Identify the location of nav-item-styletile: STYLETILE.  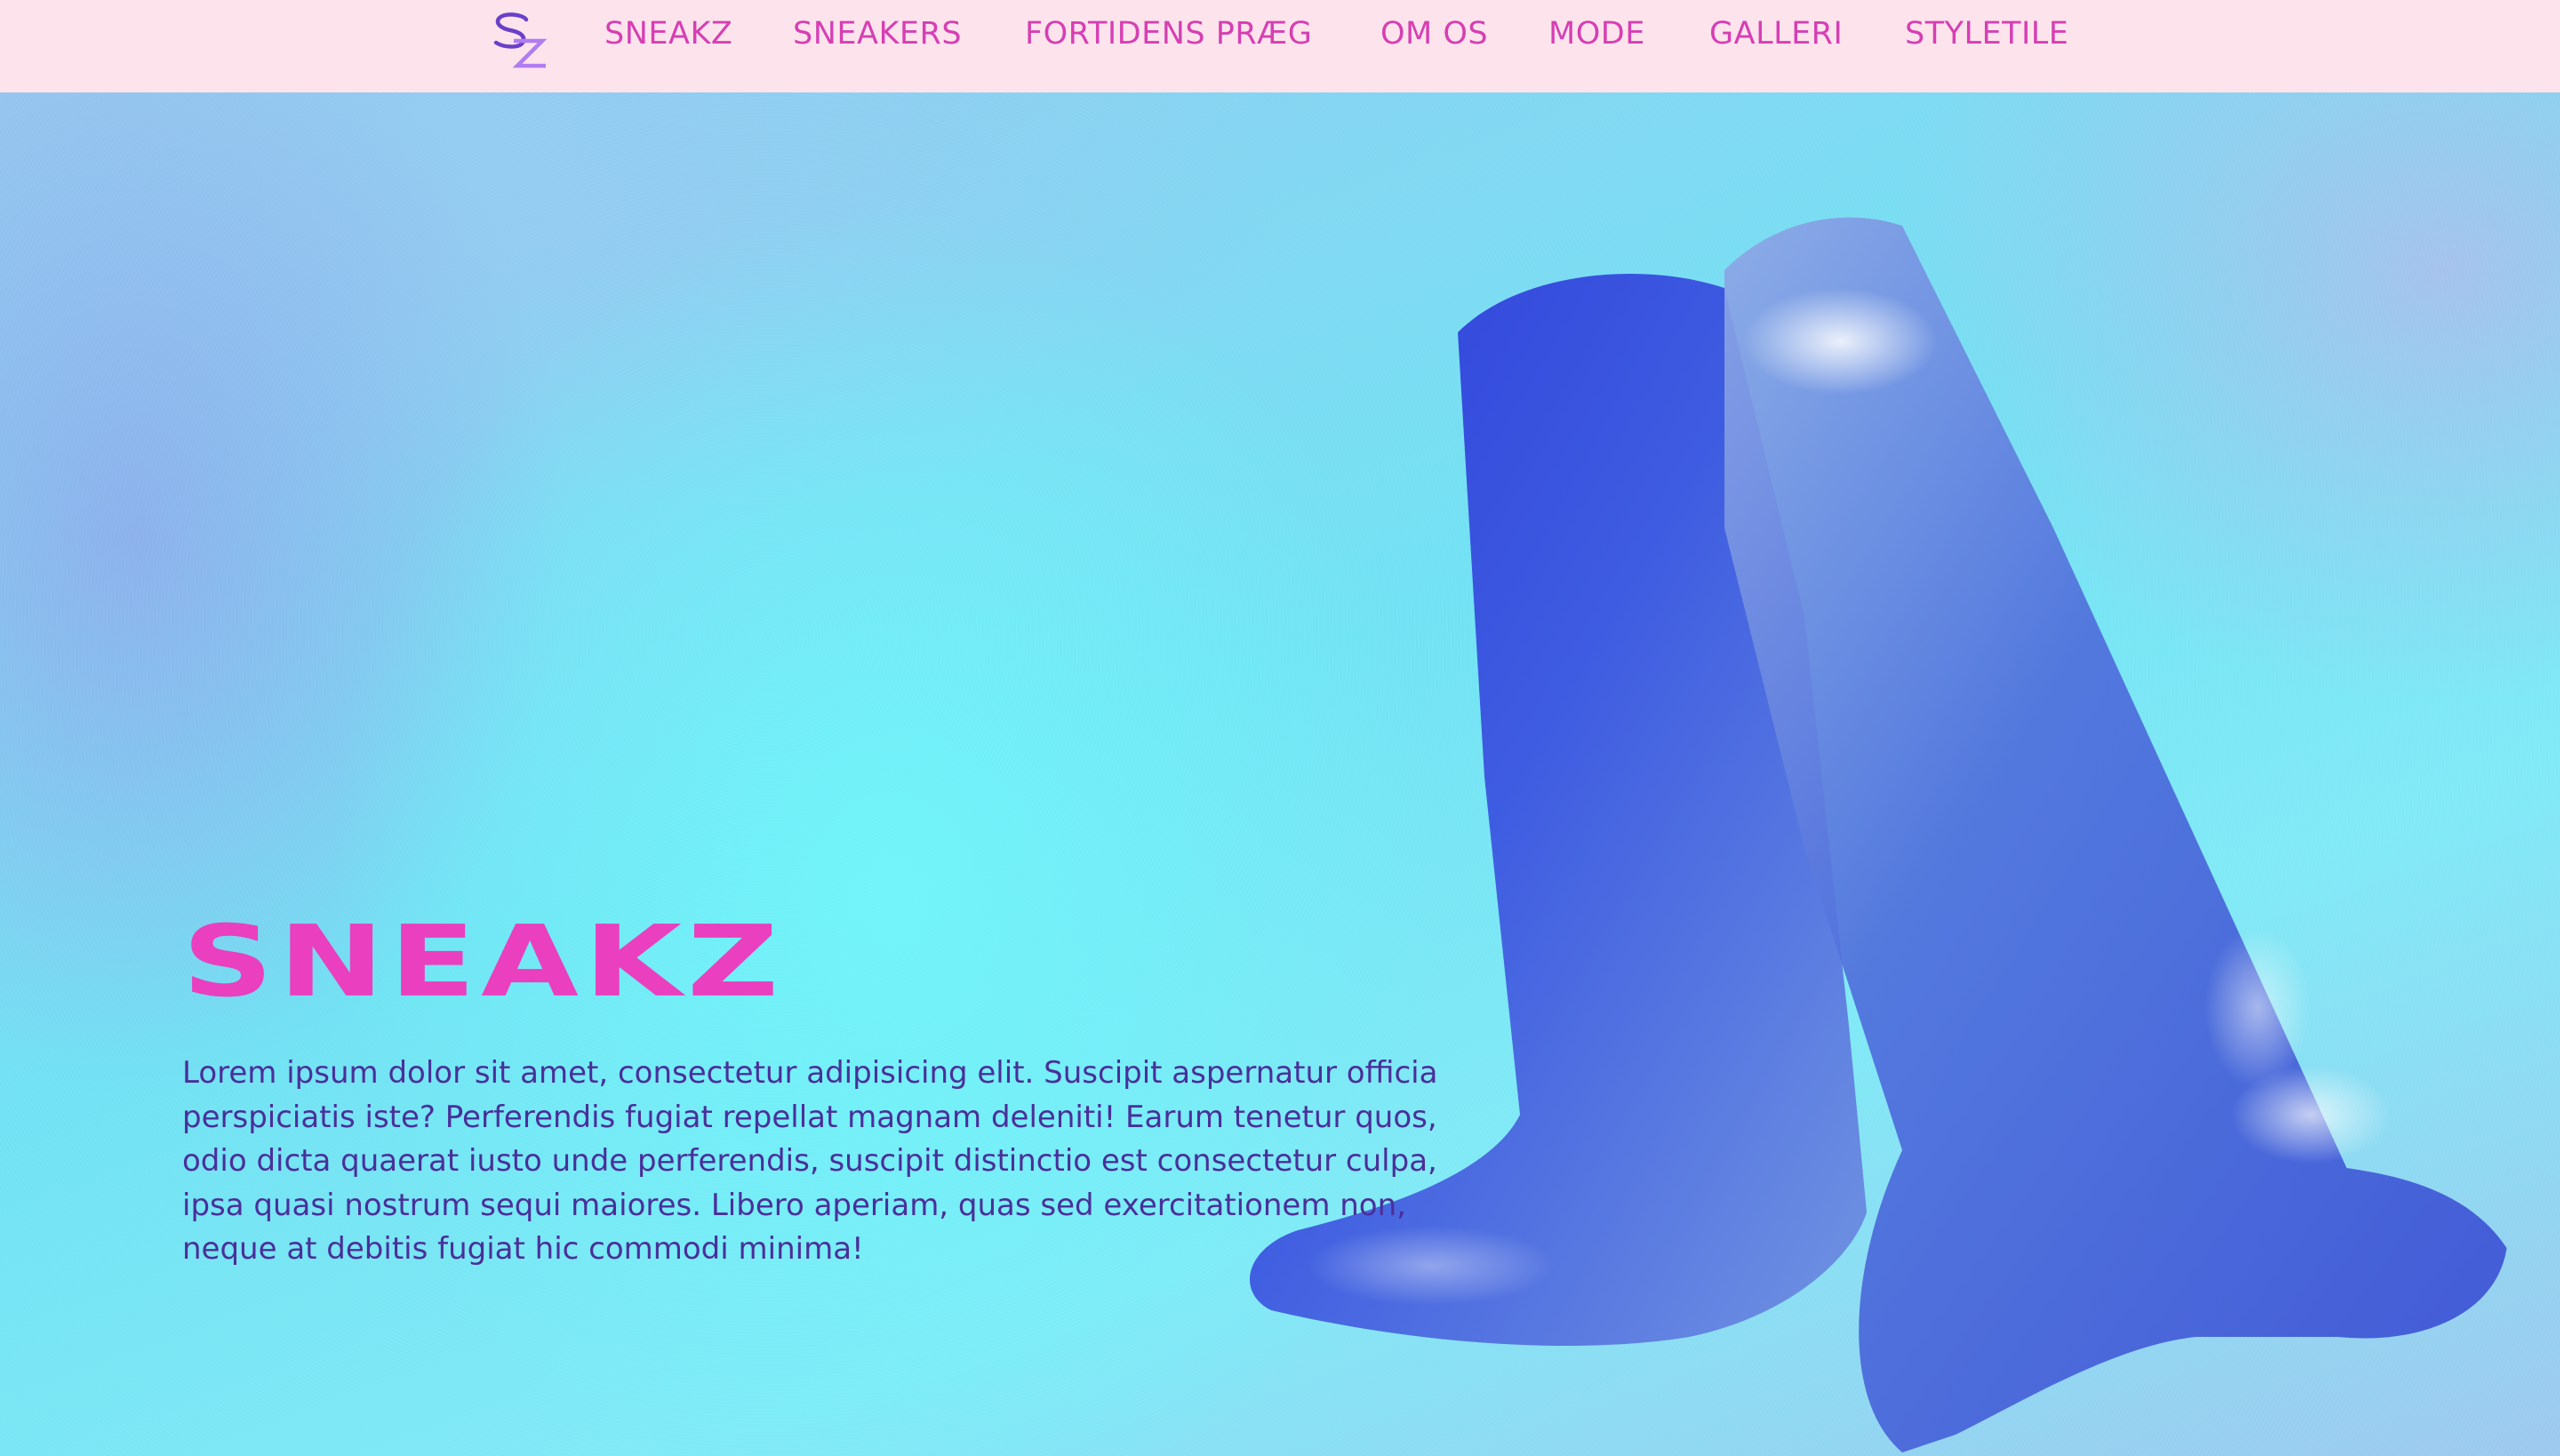
(1986, 33).